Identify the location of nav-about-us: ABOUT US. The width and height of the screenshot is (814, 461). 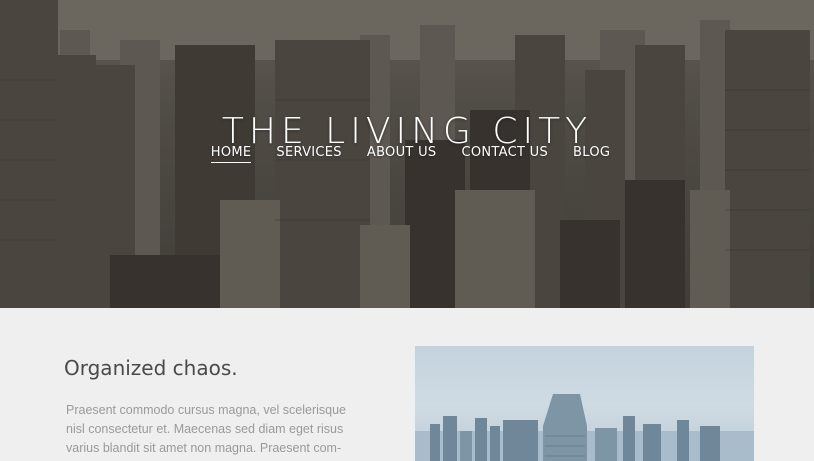
(402, 154).